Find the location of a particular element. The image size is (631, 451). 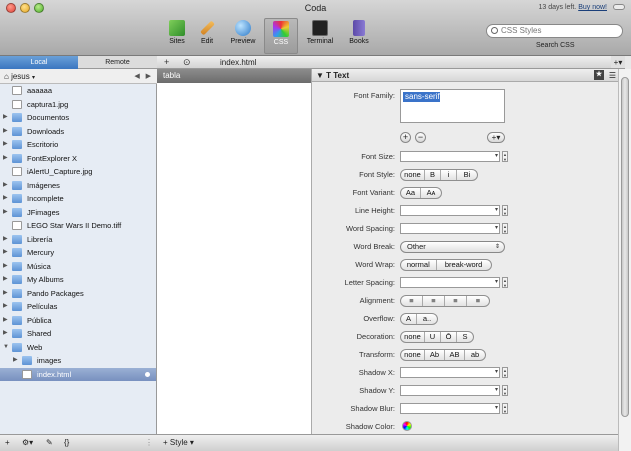

css-button: CSS is located at coordinates (281, 36).